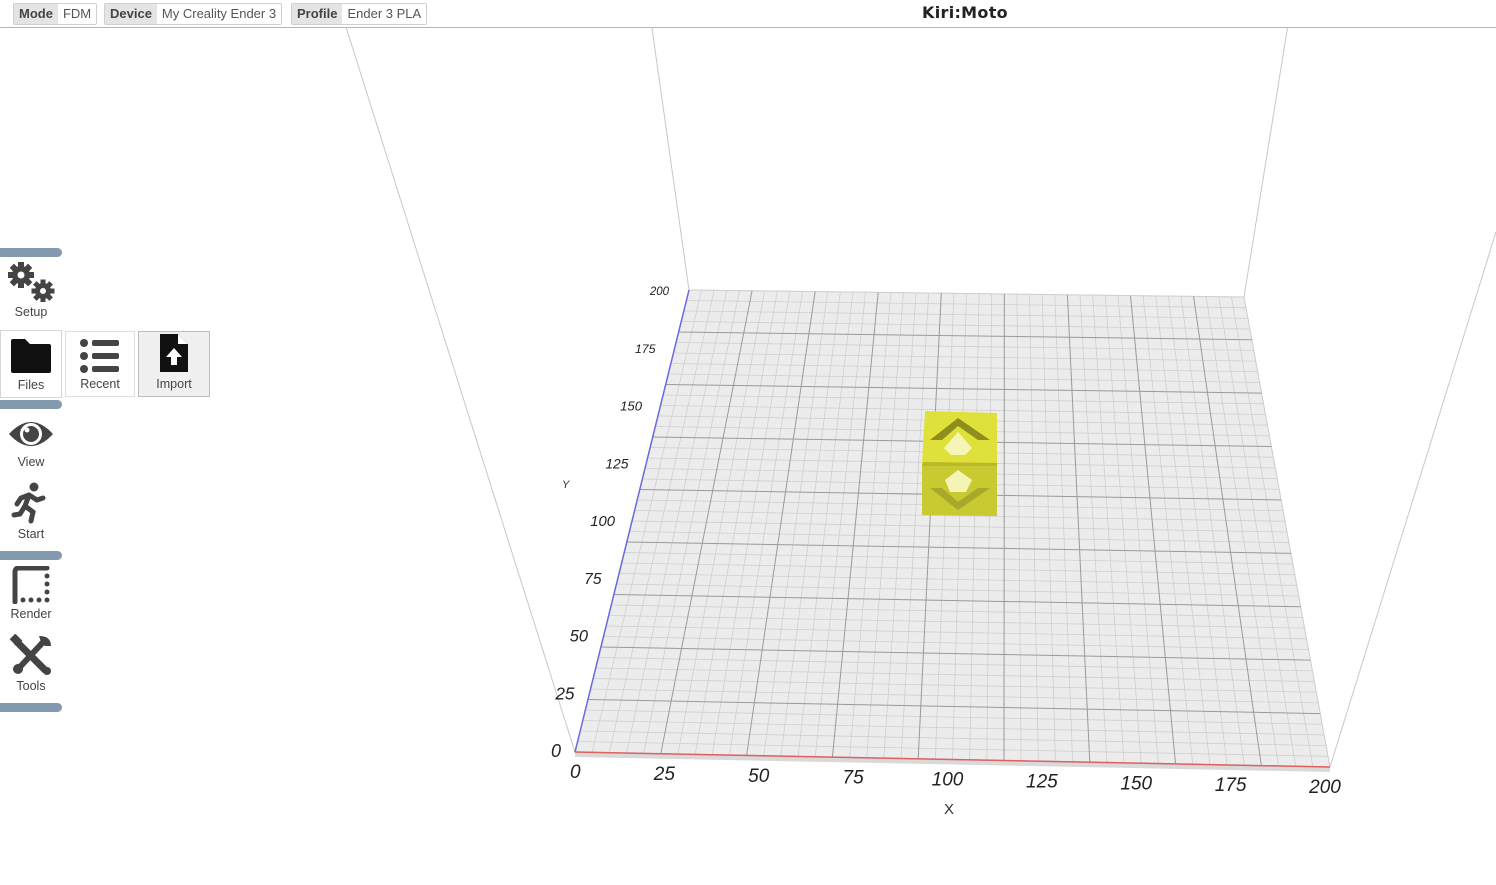 The height and width of the screenshot is (885, 1496). I want to click on start-button: Start, so click(31, 512).